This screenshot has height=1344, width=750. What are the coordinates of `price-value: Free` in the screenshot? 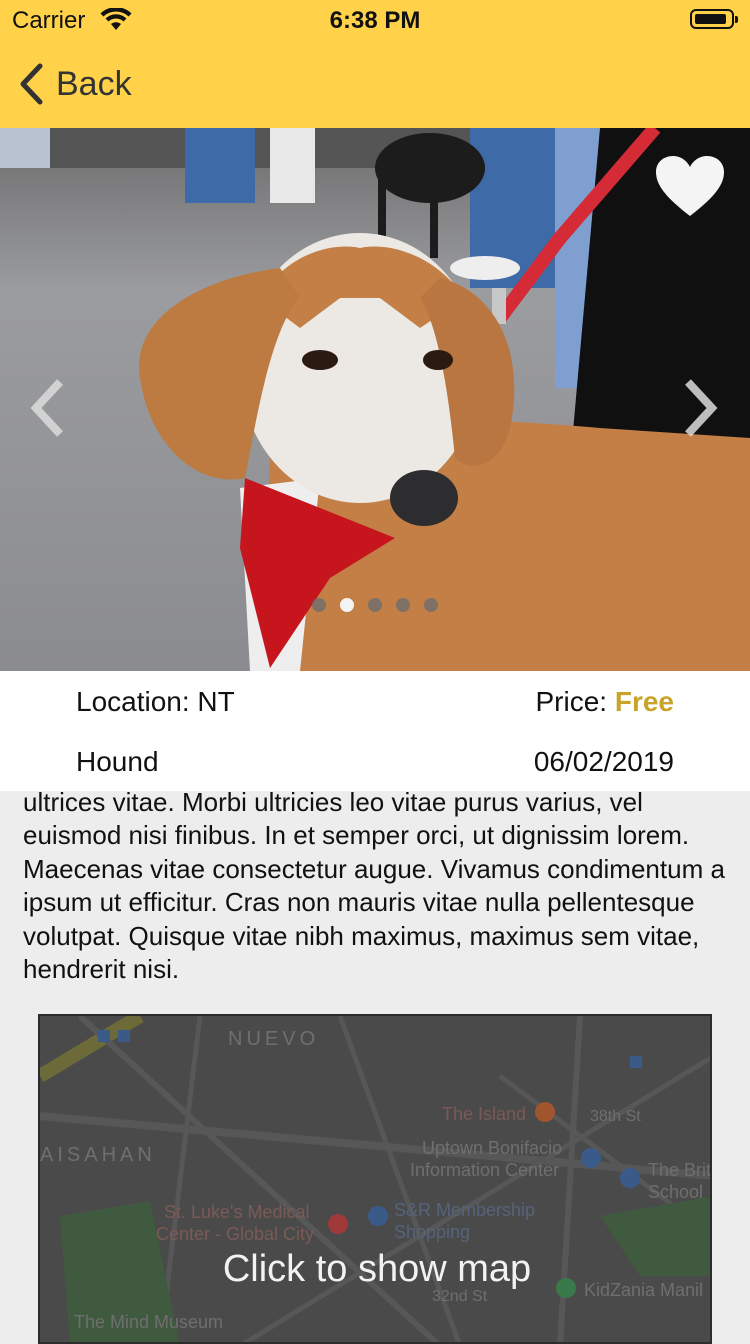 It's located at (644, 701).